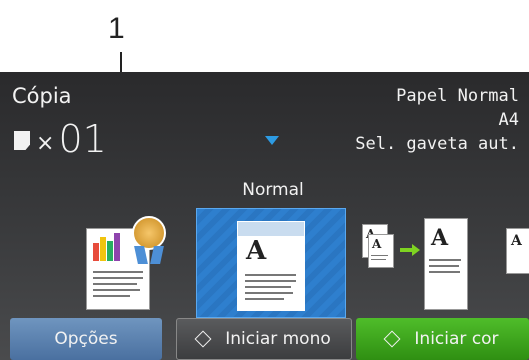 This screenshot has width=529, height=360. I want to click on start-mono-button: Iniciar mono, so click(264, 339).